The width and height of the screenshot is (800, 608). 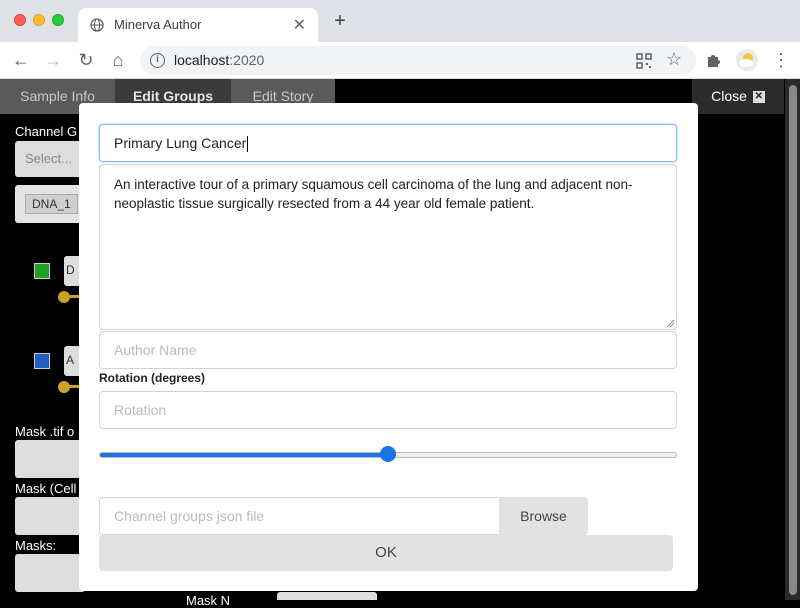 What do you see at coordinates (386, 553) in the screenshot?
I see `ok-button: OK` at bounding box center [386, 553].